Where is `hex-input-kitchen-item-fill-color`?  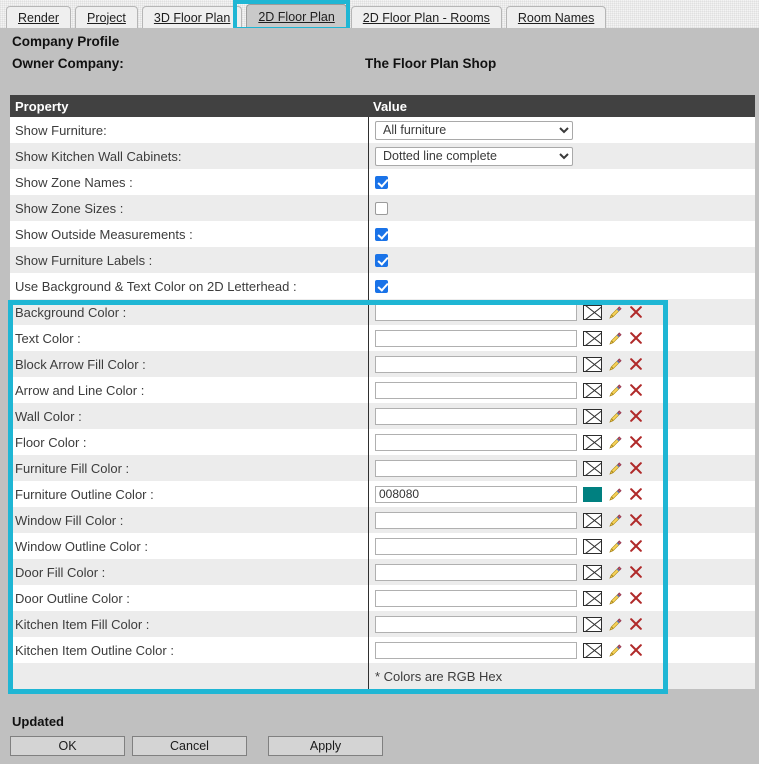
hex-input-kitchen-item-fill-color is located at coordinates (476, 624).